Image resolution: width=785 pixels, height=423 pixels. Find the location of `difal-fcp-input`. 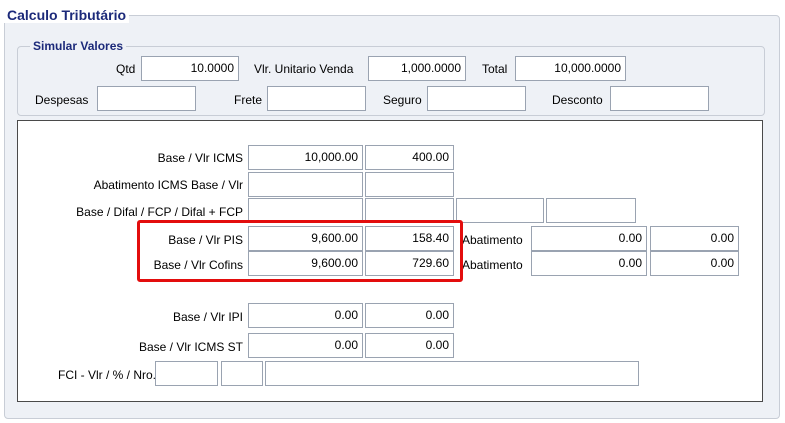

difal-fcp-input is located at coordinates (591, 210).